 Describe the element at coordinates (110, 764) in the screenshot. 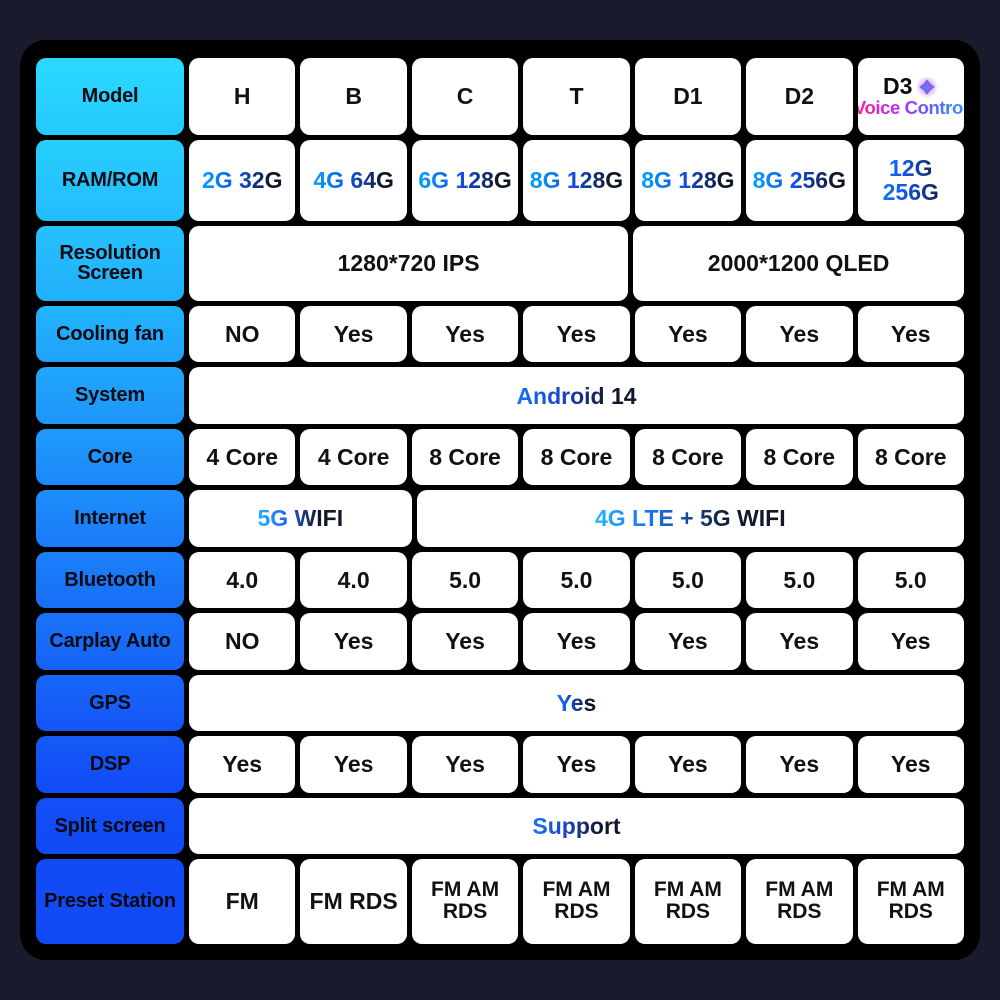

I see `row-label-dsp: DSP` at that location.